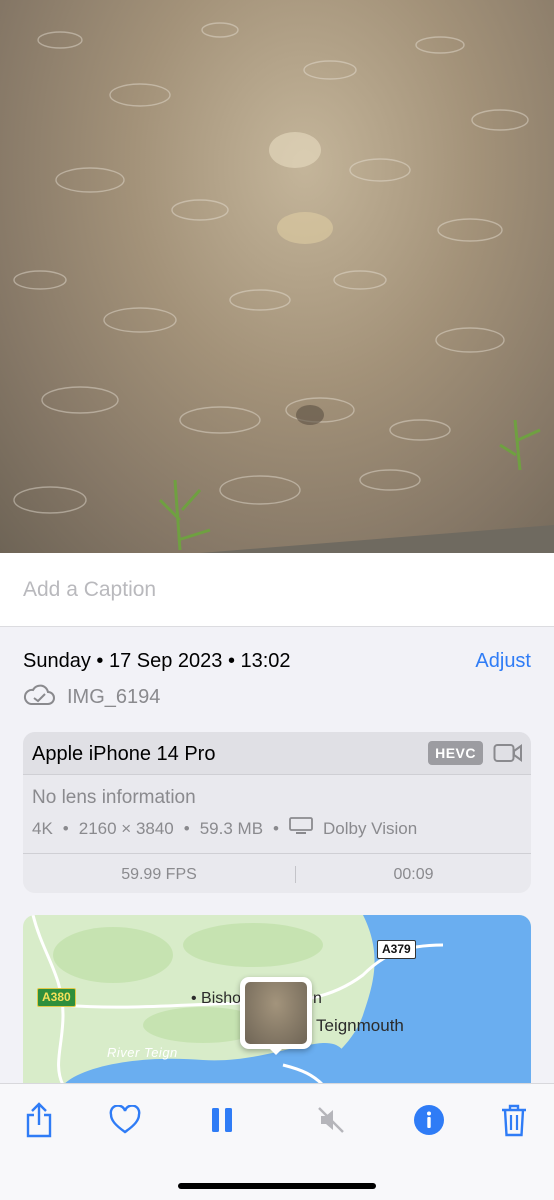  I want to click on pin-pointer, so click(276, 1051).